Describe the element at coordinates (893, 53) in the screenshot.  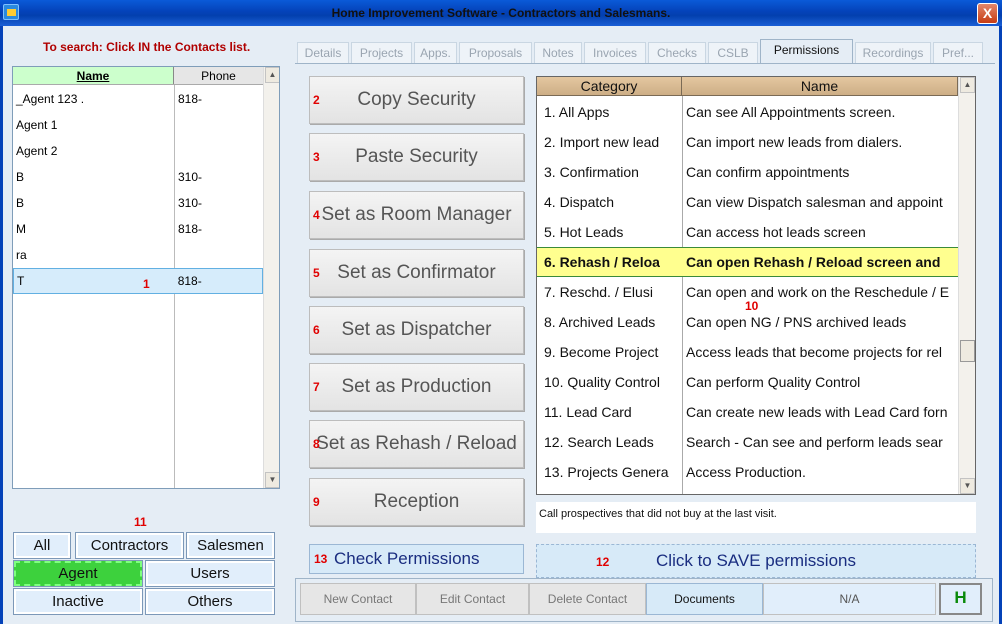
I see `tab-recordings: Recordings` at that location.